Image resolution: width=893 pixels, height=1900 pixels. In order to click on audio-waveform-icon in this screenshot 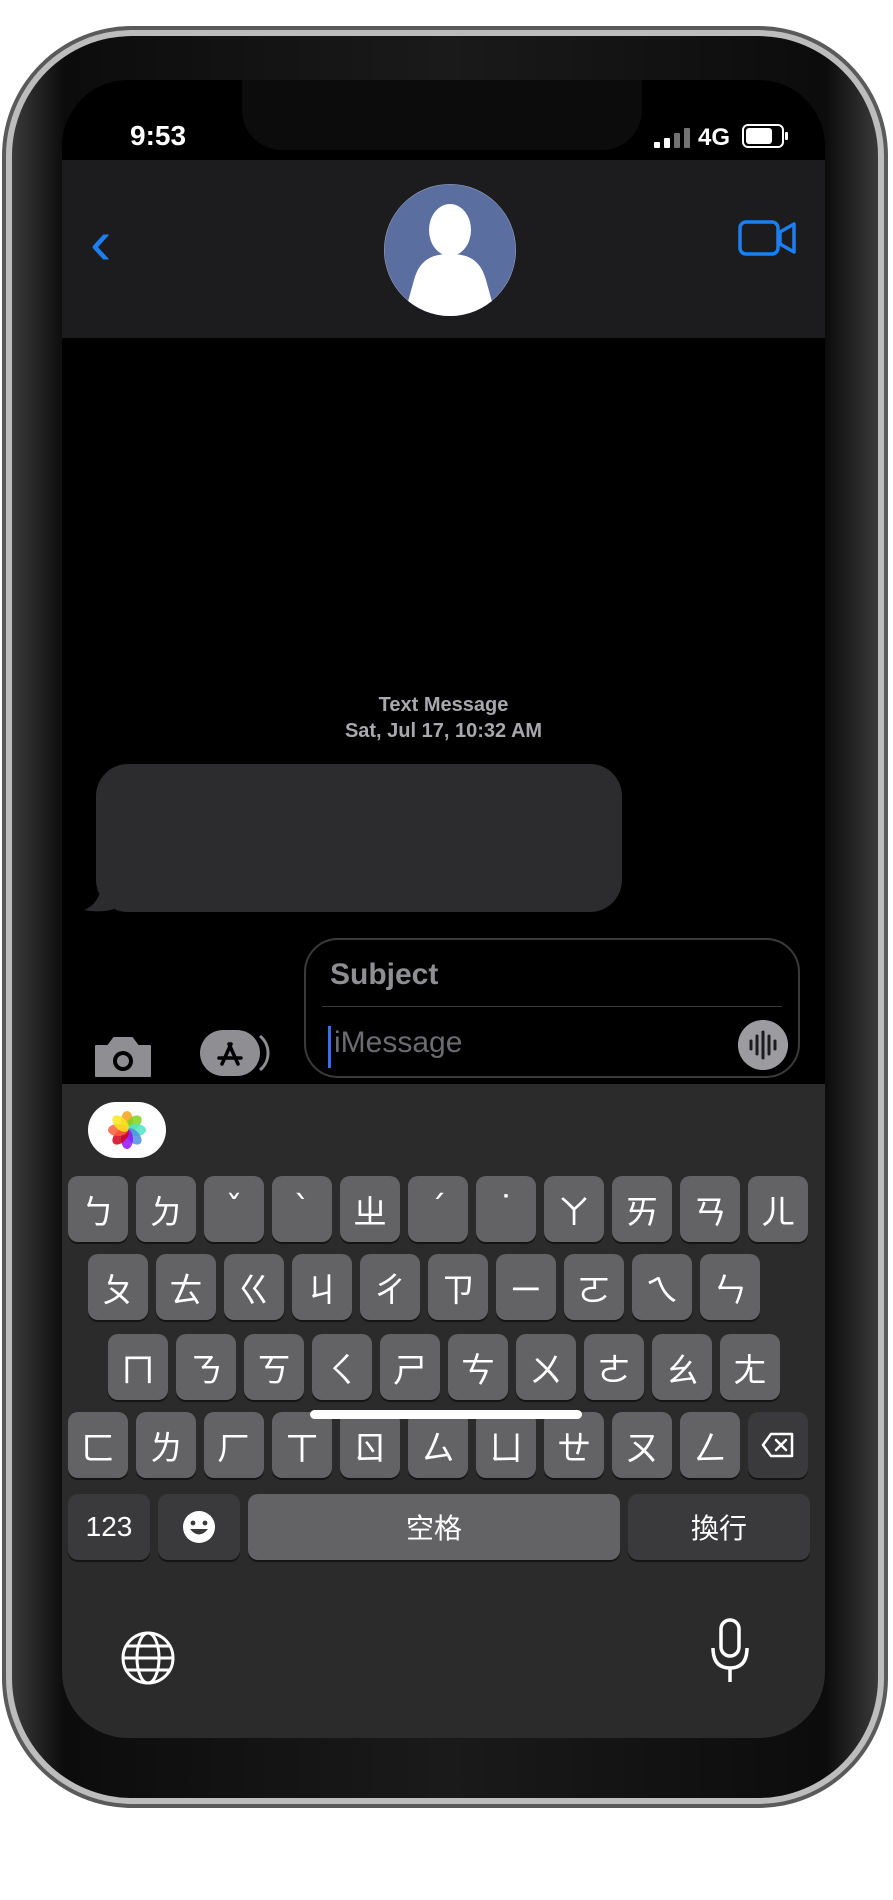, I will do `click(763, 1045)`.